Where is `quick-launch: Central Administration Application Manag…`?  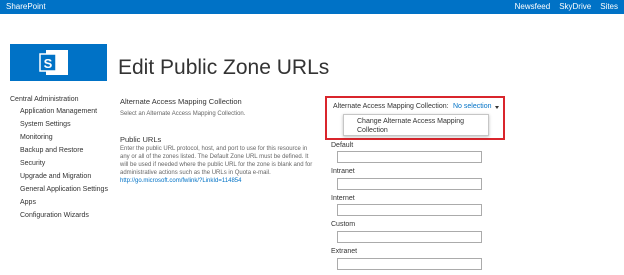
quick-launch: Central Administration Application Manag… is located at coordinates (62, 160).